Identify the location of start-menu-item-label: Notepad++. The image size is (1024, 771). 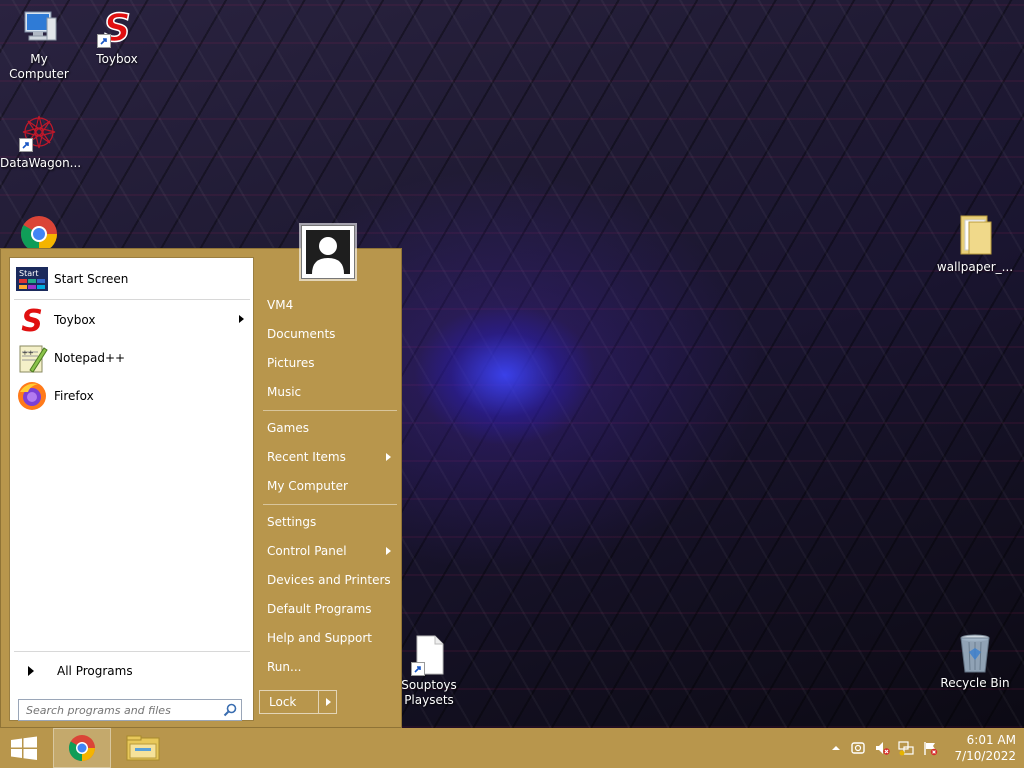
(90, 358).